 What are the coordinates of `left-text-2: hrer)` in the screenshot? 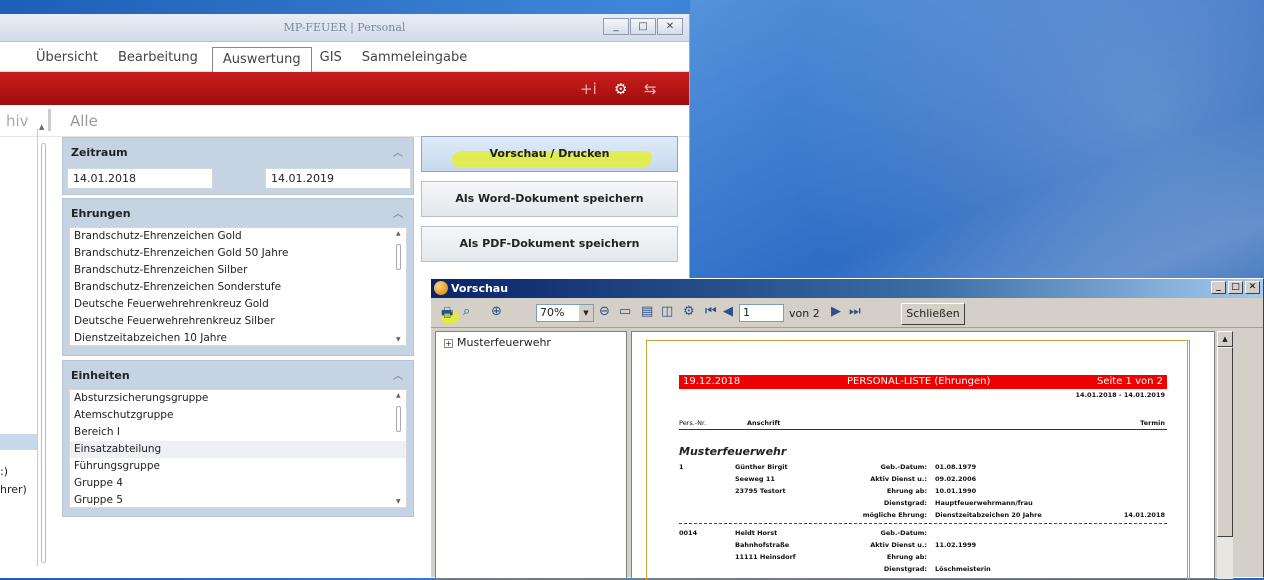 It's located at (13, 489).